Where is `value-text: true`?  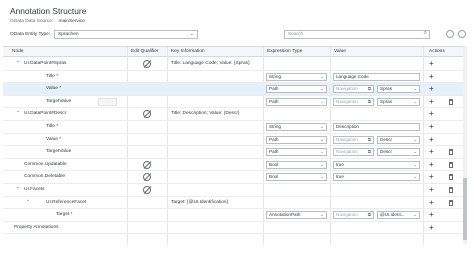
value-text: true is located at coordinates (340, 164).